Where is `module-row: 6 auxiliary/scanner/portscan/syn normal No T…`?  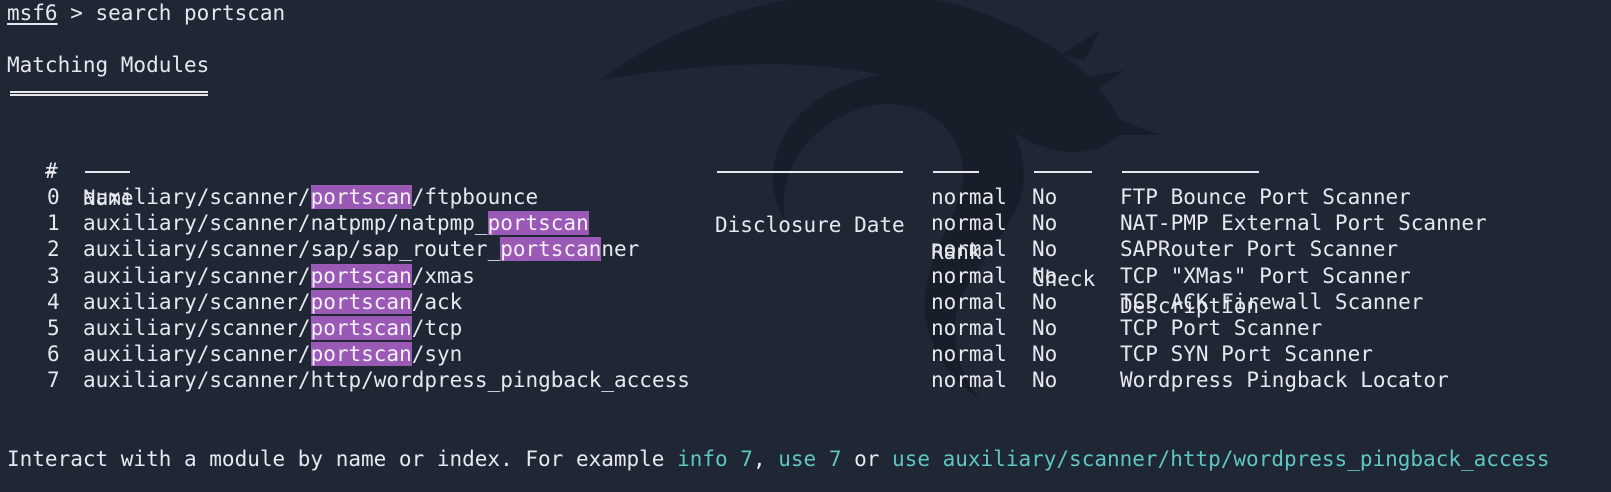 module-row: 6 auxiliary/scanner/portscan/syn normal No T… is located at coordinates (807, 354).